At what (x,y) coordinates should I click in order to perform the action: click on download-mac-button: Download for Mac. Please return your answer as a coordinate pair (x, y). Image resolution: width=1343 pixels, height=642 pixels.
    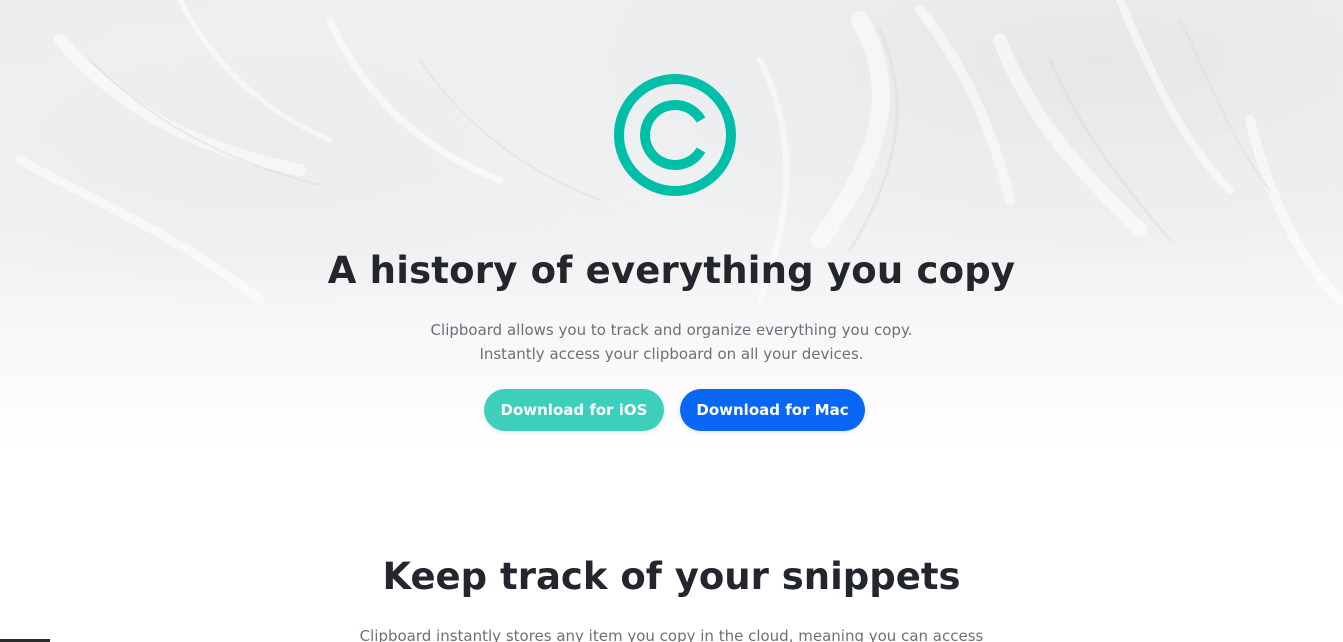
    Looking at the image, I should click on (772, 410).